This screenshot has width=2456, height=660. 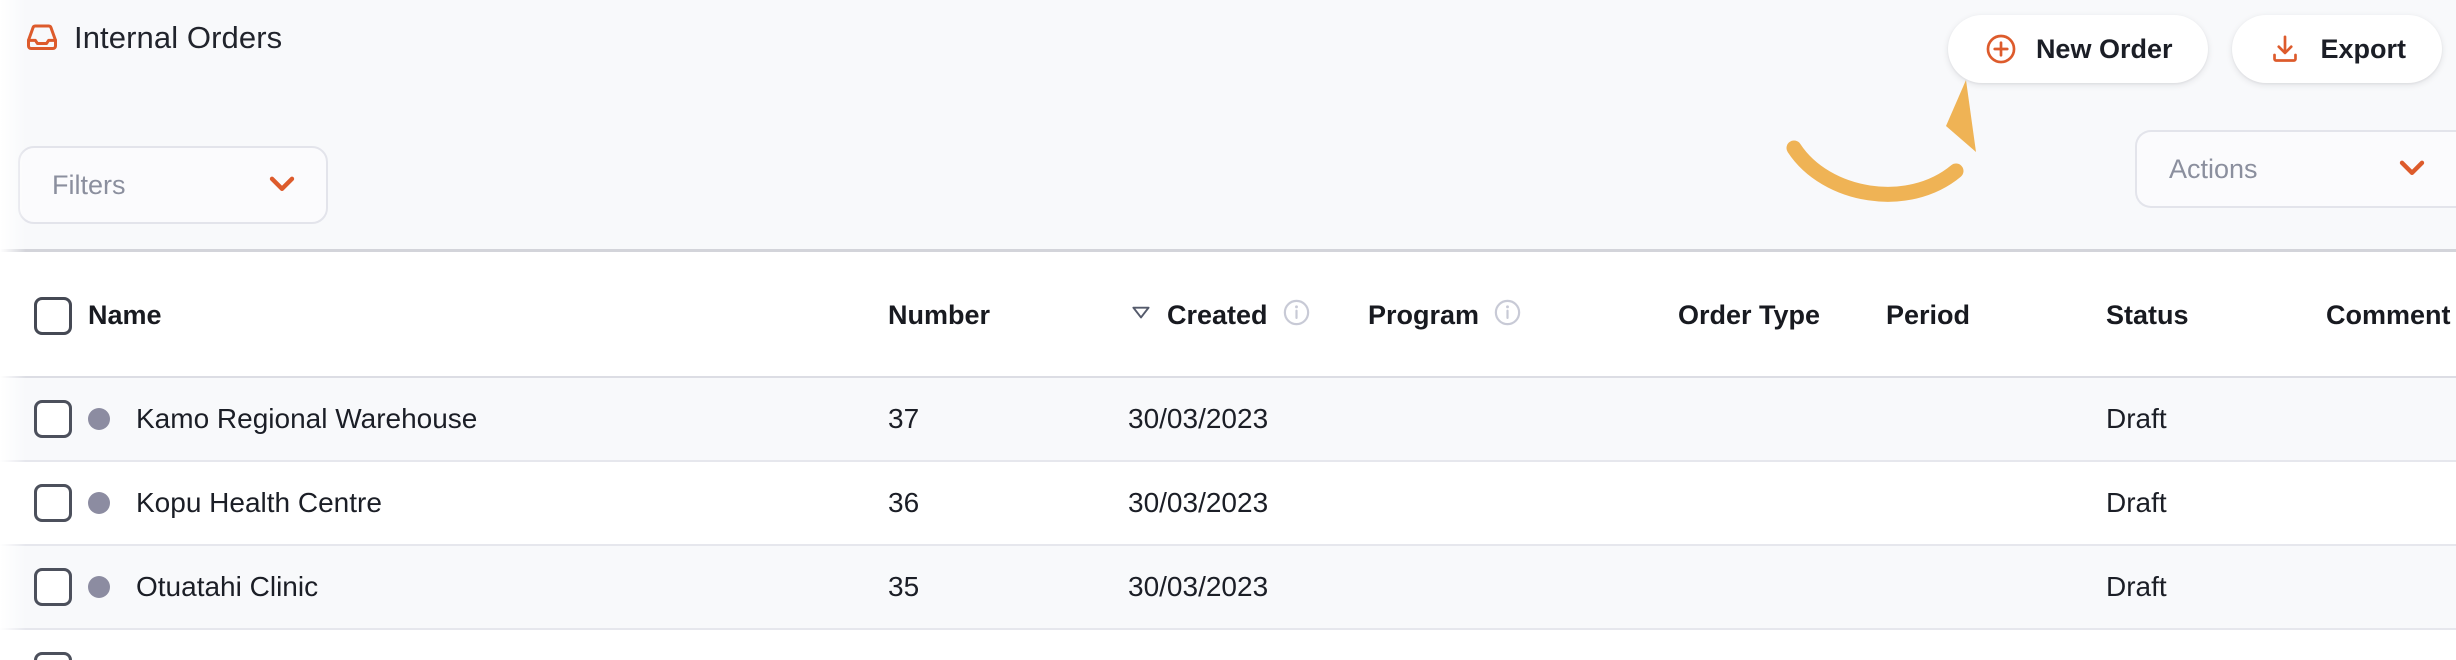 What do you see at coordinates (904, 586) in the screenshot?
I see `row-number: 35` at bounding box center [904, 586].